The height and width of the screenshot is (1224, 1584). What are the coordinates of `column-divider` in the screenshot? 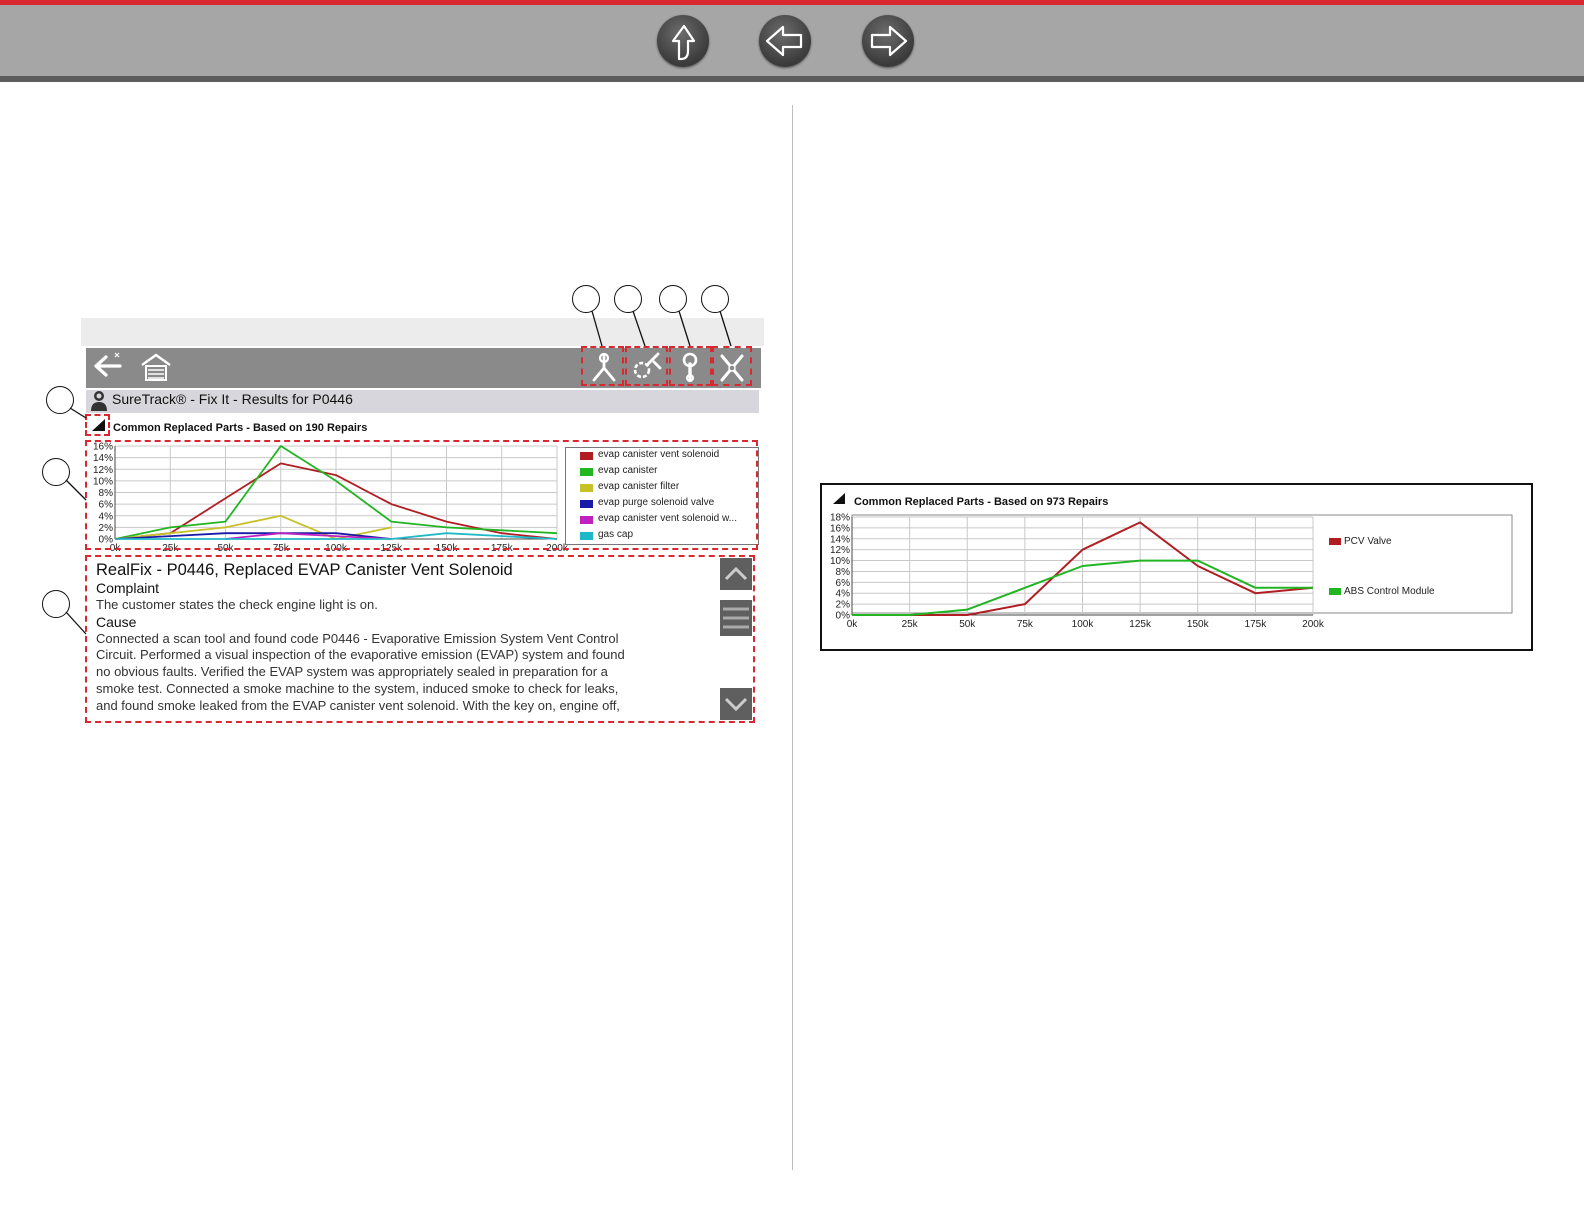 It's located at (792, 637).